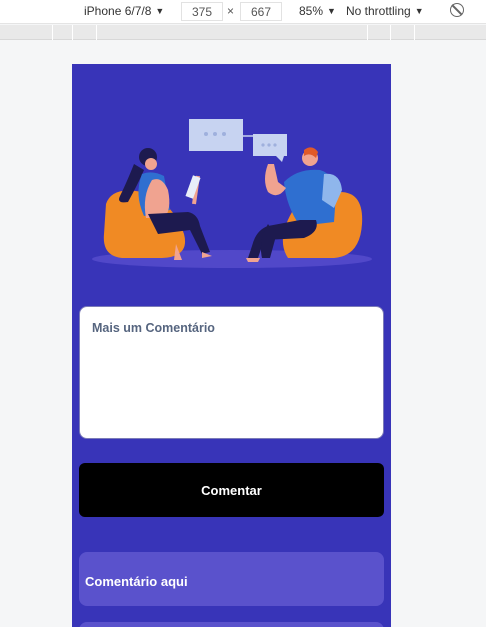 The height and width of the screenshot is (627, 486). What do you see at coordinates (231, 372) in the screenshot?
I see `comment-input` at bounding box center [231, 372].